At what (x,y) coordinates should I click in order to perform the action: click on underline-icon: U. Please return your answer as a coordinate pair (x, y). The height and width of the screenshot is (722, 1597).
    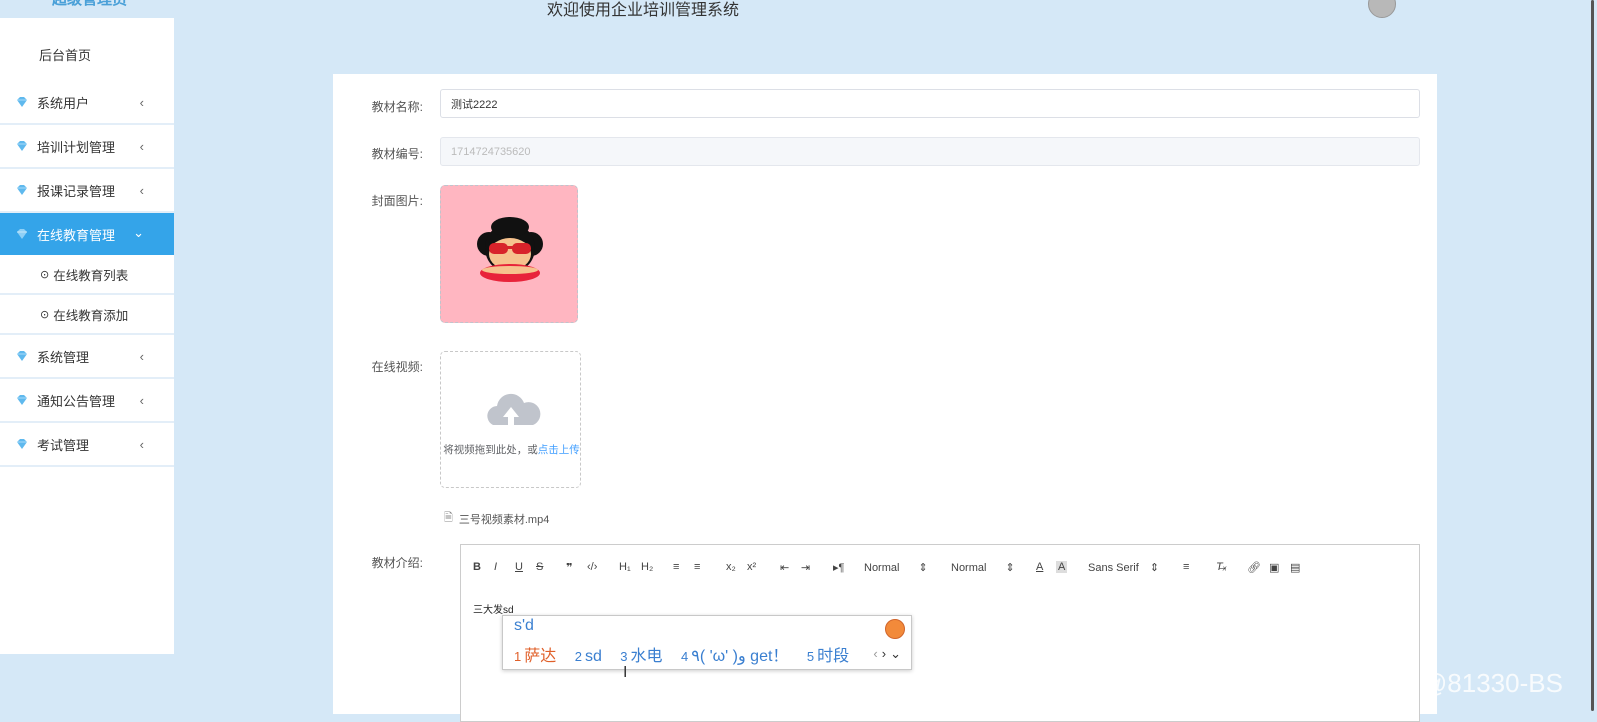
    Looking at the image, I should click on (519, 567).